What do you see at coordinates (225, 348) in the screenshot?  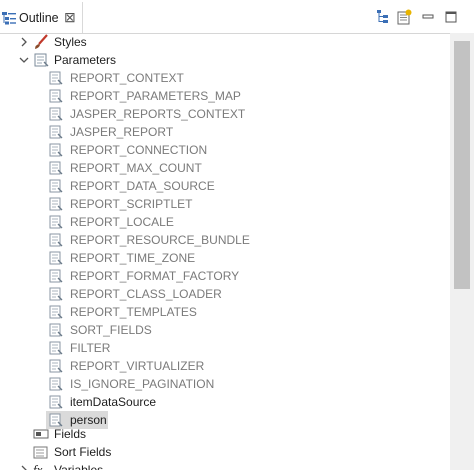 I see `tree-node-parameter: FILTER` at bounding box center [225, 348].